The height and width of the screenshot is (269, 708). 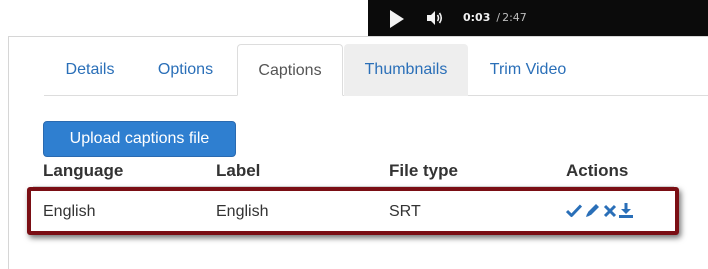 What do you see at coordinates (610, 210) in the screenshot?
I see `delete-icon` at bounding box center [610, 210].